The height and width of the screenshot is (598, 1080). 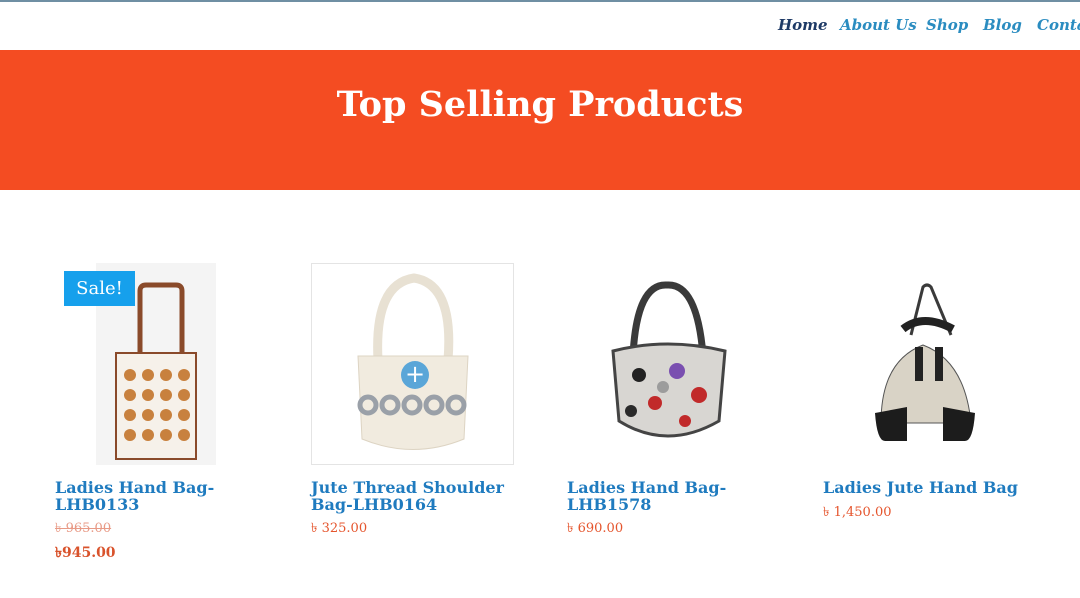 What do you see at coordinates (418, 487) in the screenshot?
I see `product-title-2-line1: Jute Thread Shoulder` at bounding box center [418, 487].